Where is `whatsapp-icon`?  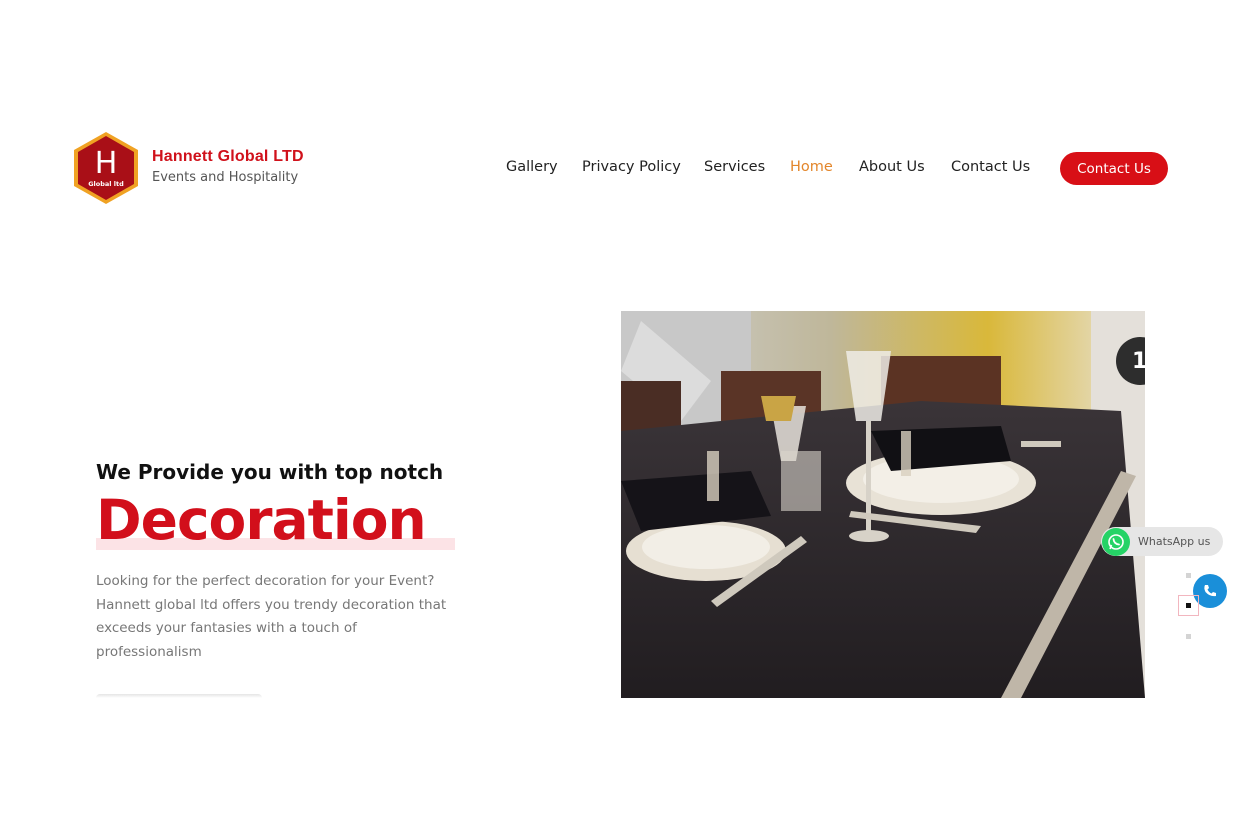
whatsapp-icon is located at coordinates (1116, 541).